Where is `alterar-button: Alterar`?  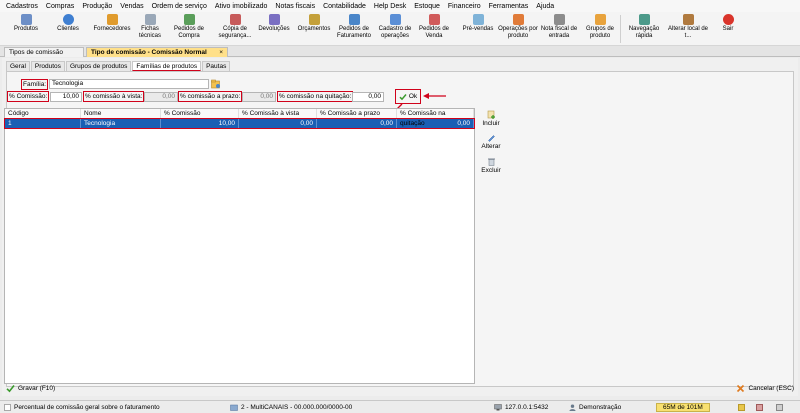 alterar-button: Alterar is located at coordinates (491, 141).